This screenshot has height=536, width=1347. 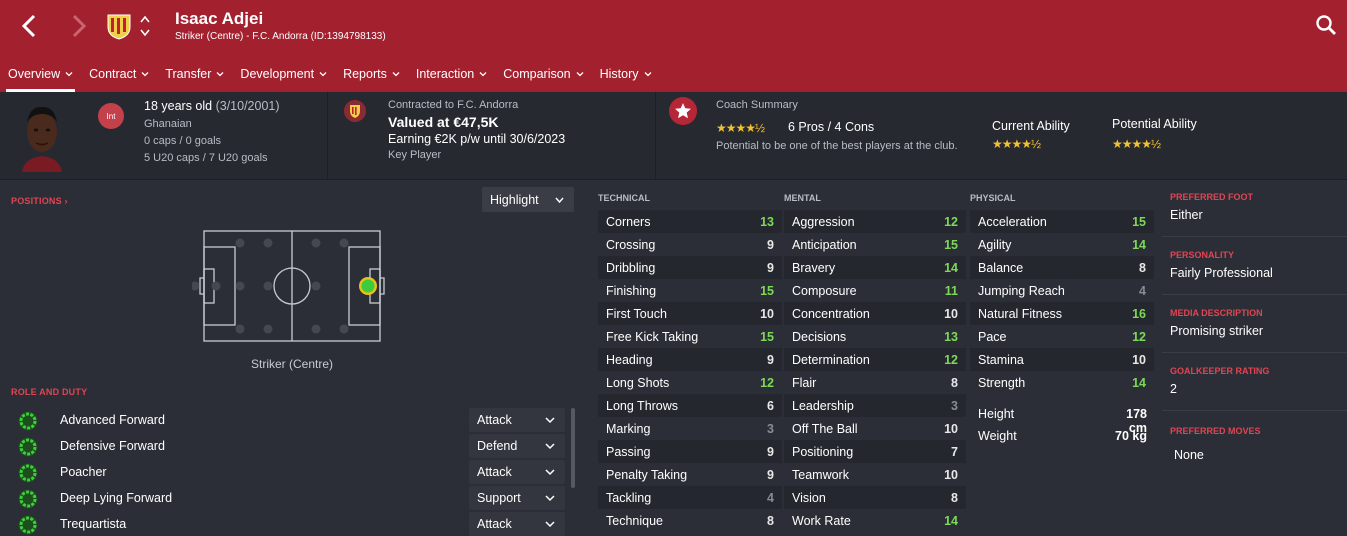 What do you see at coordinates (291, 420) in the screenshot?
I see `role-row: Advanced Forward Attack` at bounding box center [291, 420].